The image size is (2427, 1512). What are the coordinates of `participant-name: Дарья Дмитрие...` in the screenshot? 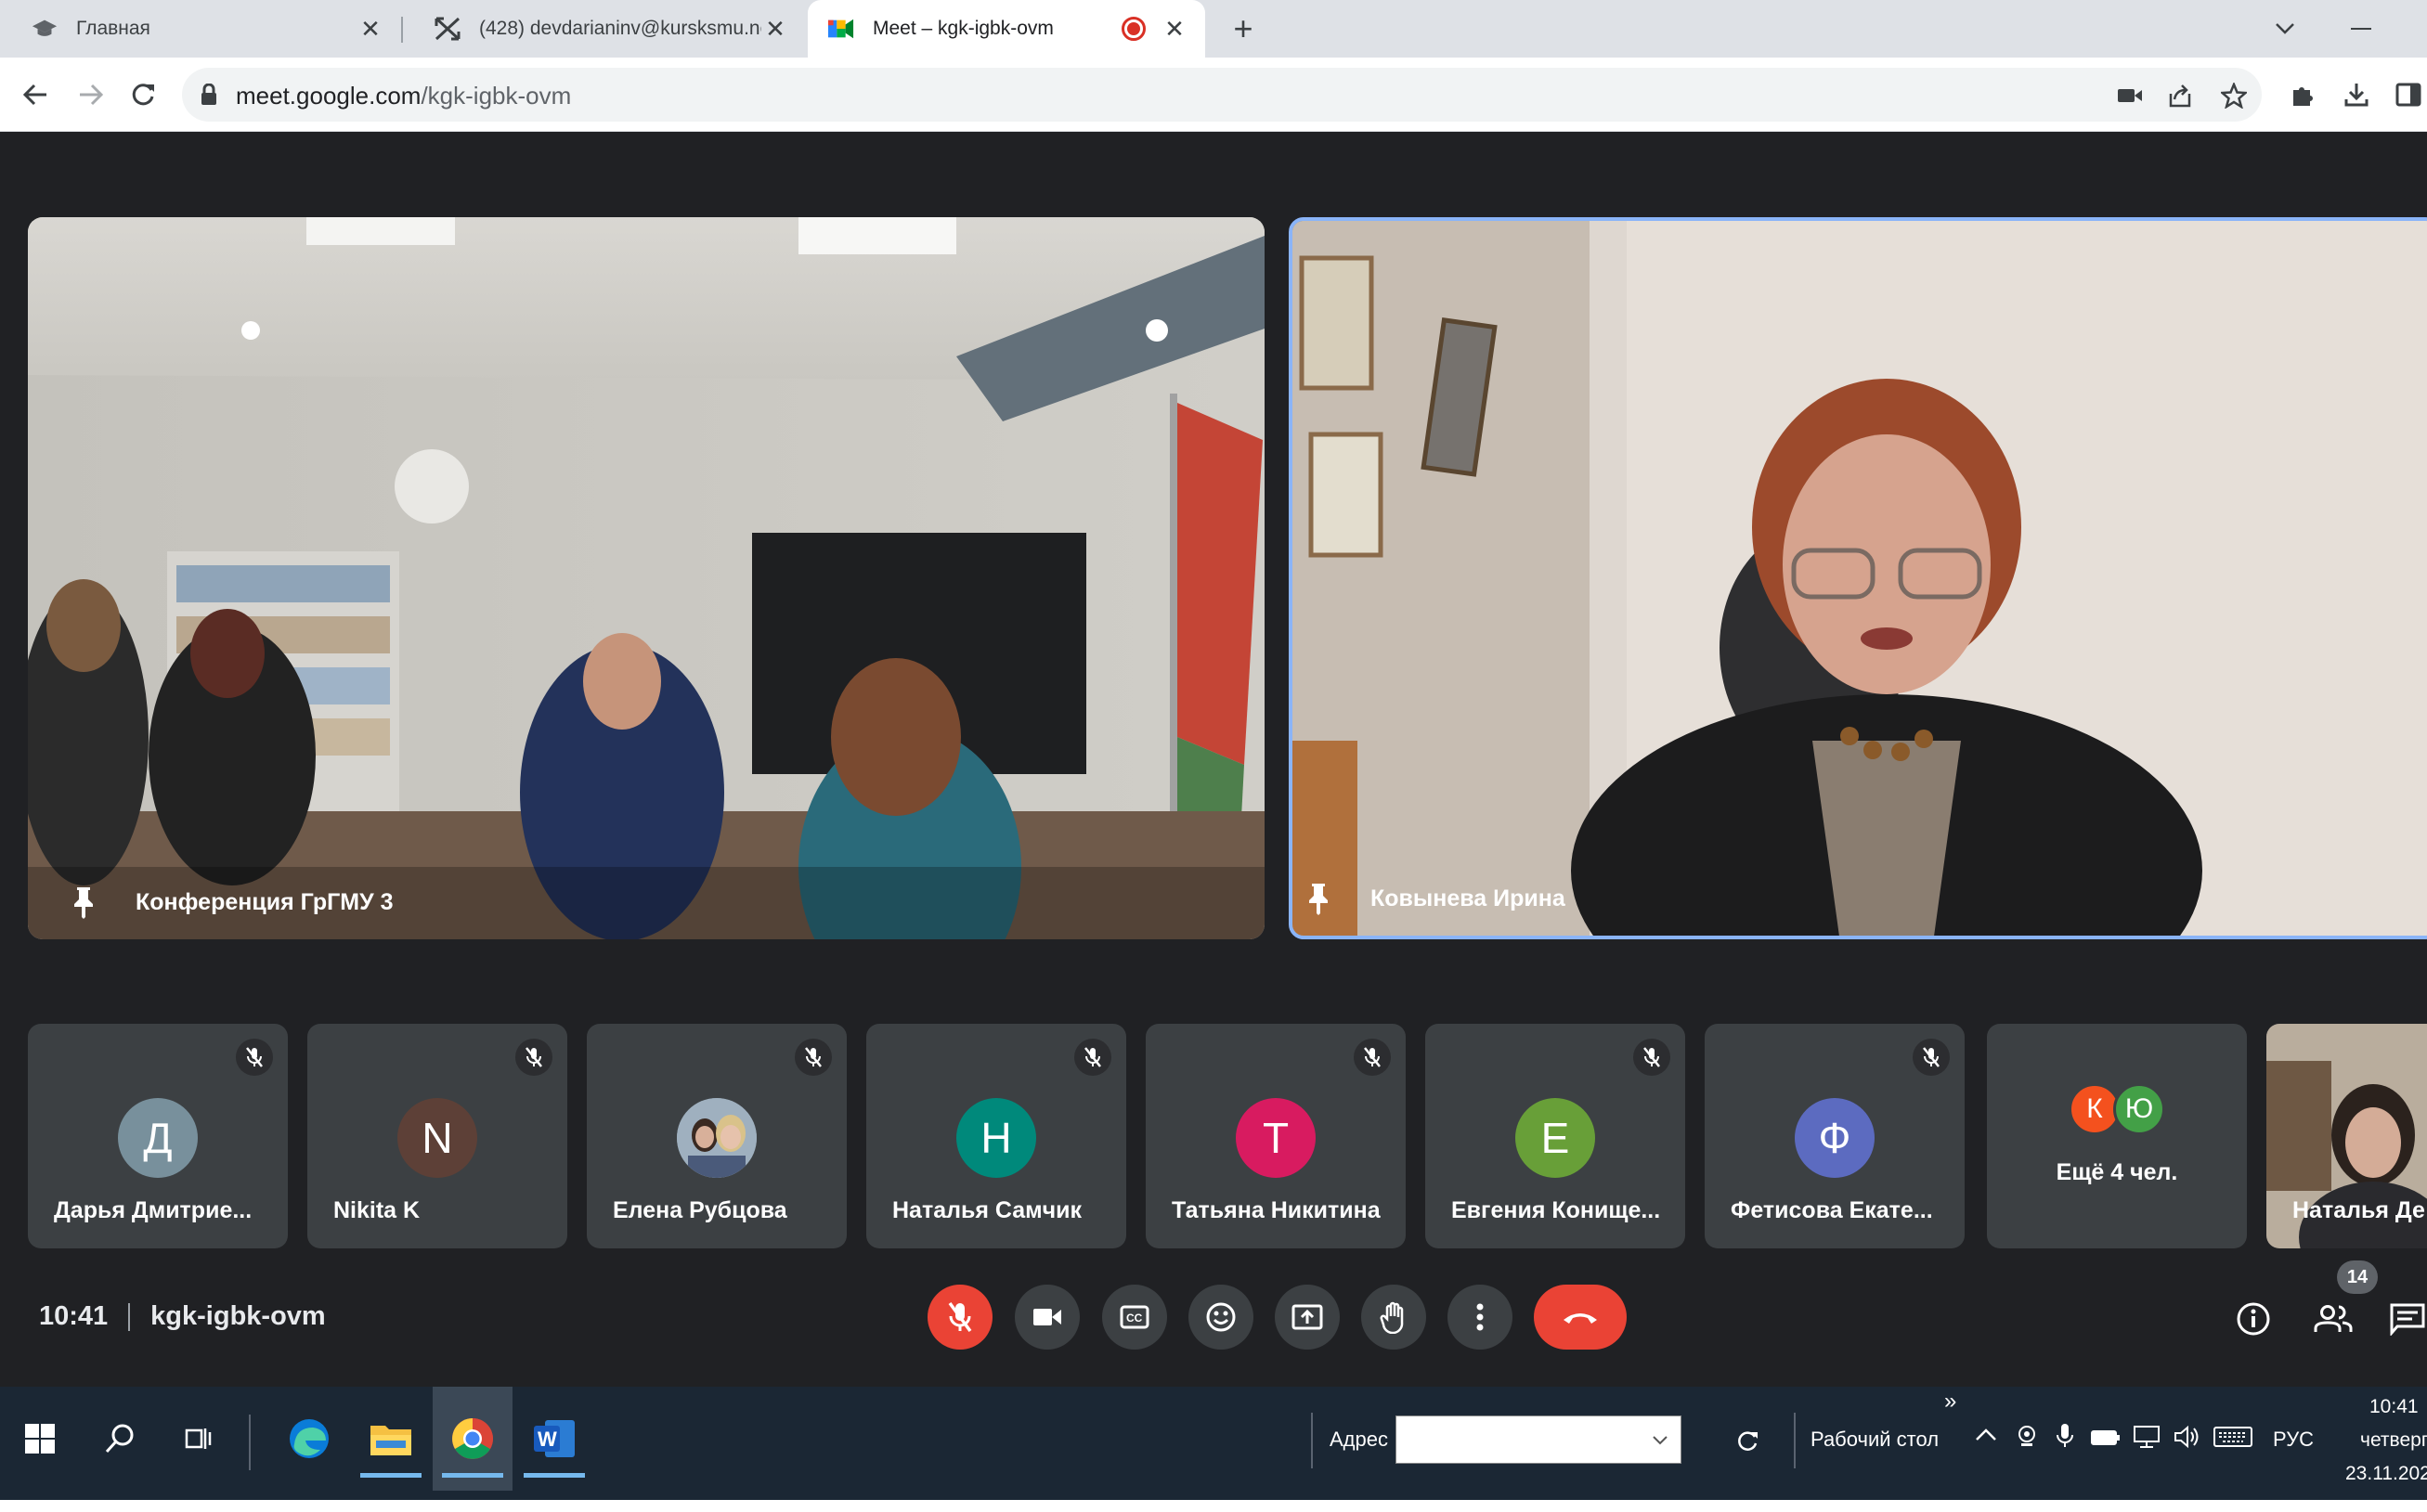 It's located at (153, 1210).